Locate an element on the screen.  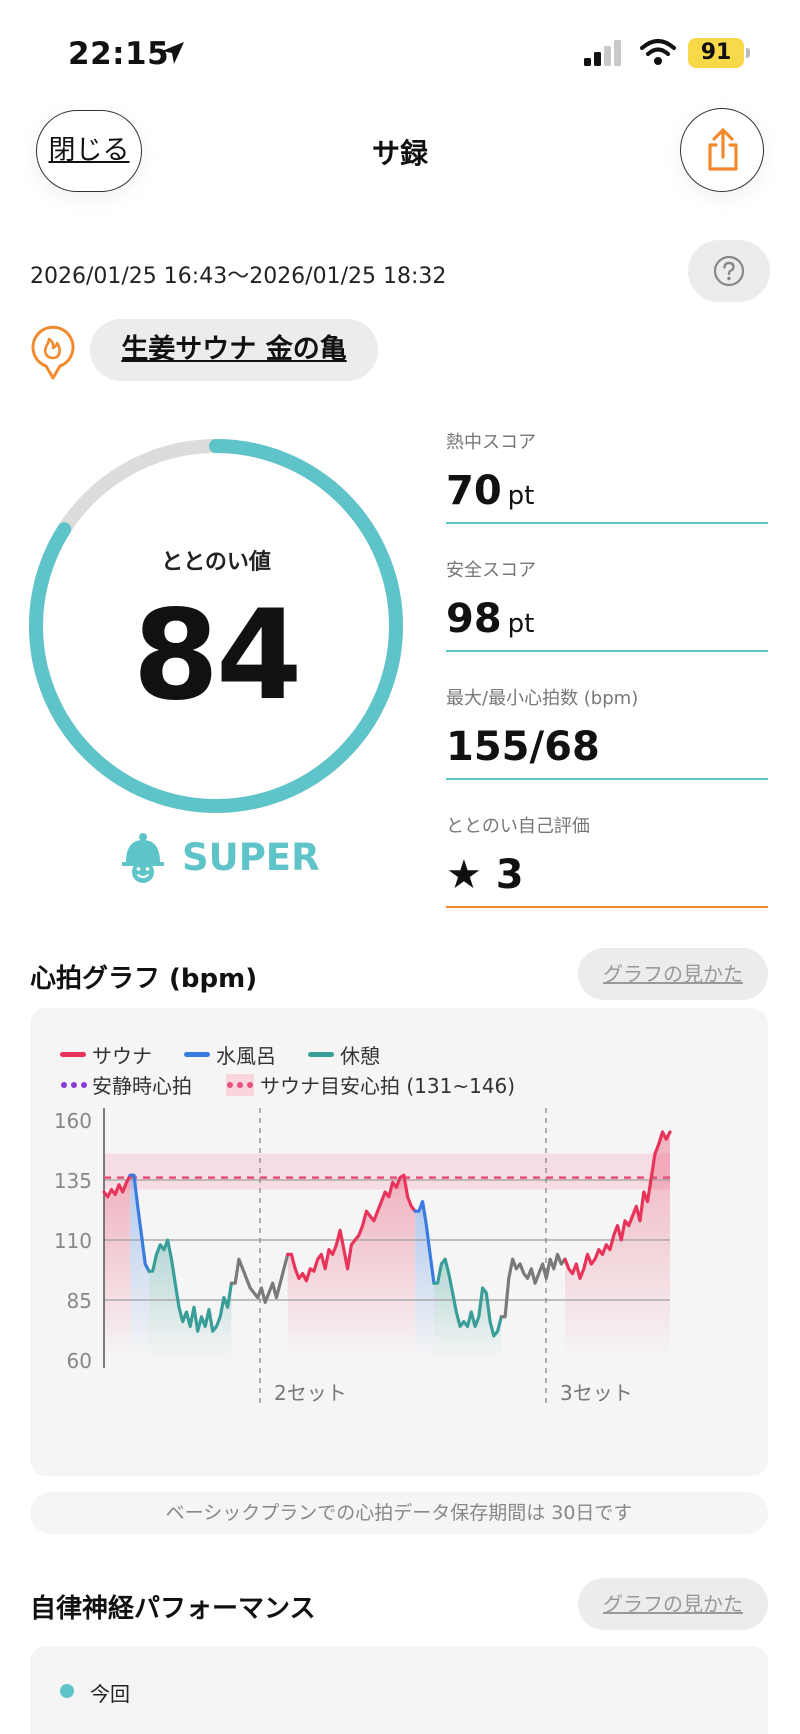
status-bar: 22:15 91 is located at coordinates (400, 48).